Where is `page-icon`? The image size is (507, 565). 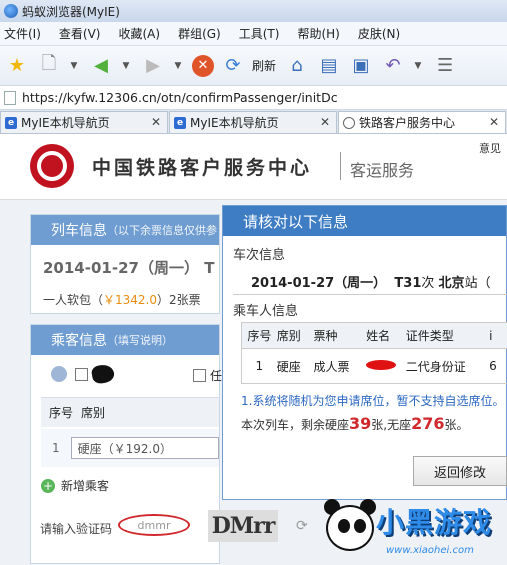
page-icon is located at coordinates (10, 97).